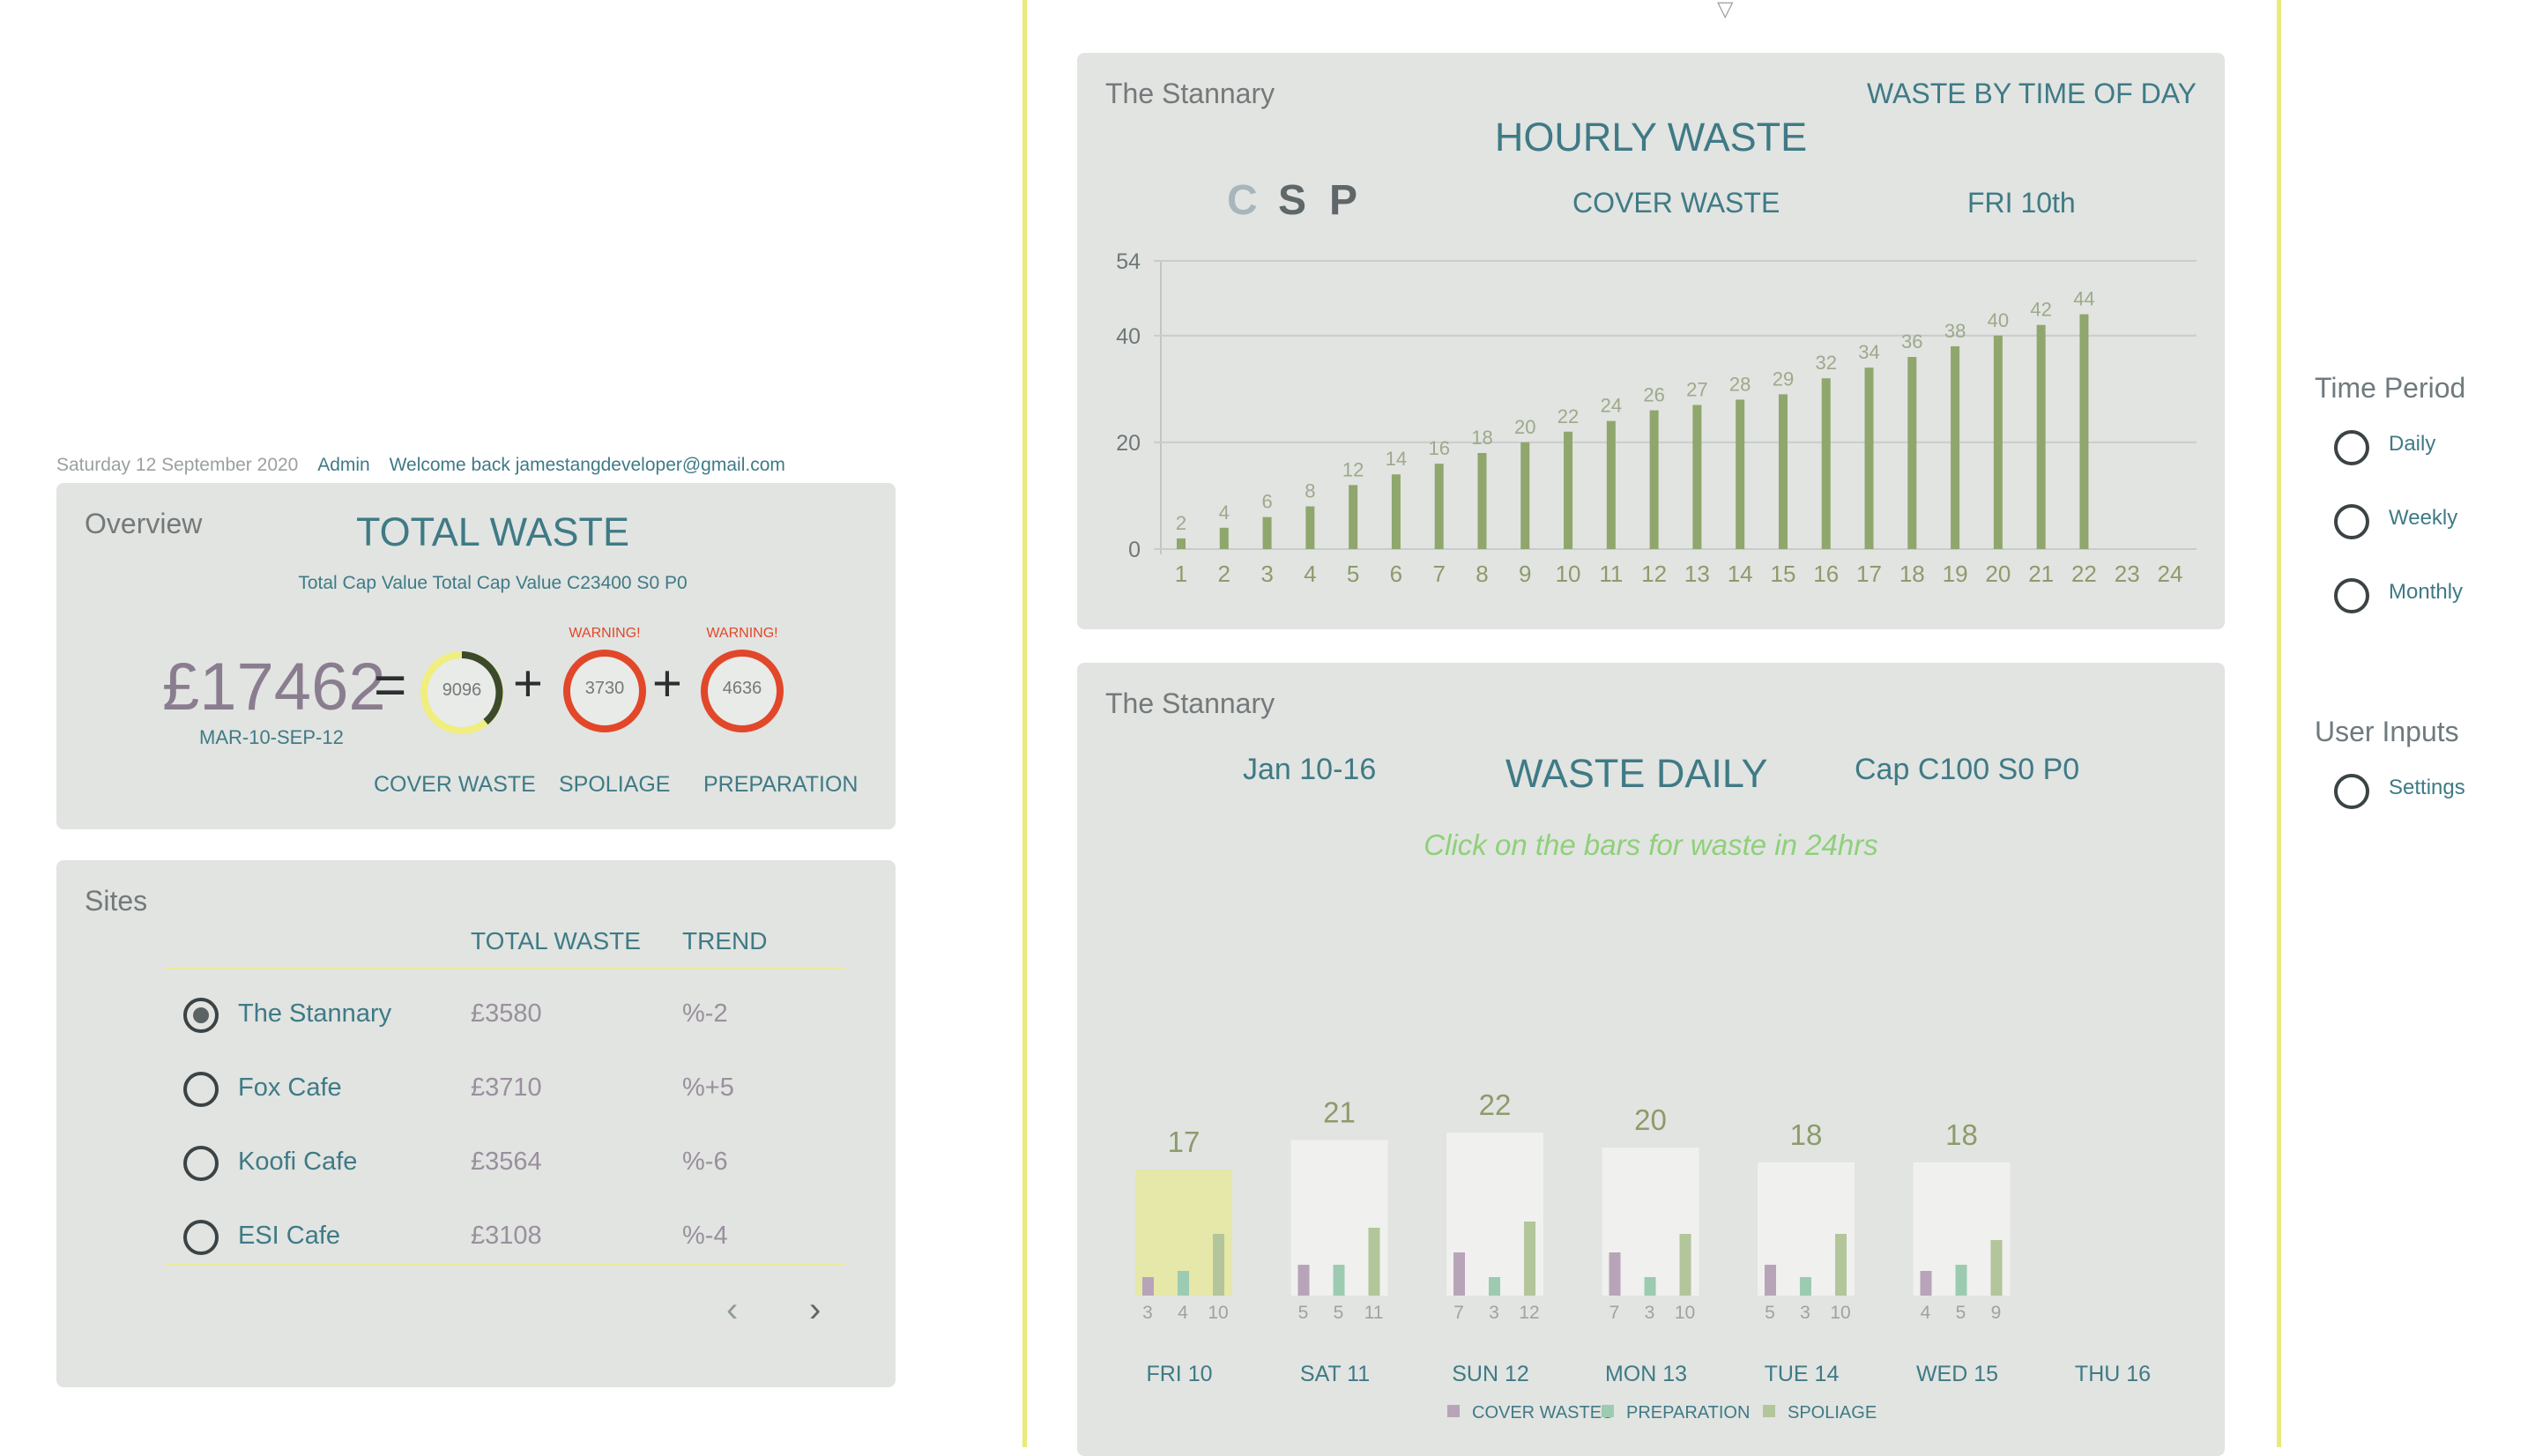  I want to click on site-row: The Stannary £3580 %-2, so click(476, 1015).